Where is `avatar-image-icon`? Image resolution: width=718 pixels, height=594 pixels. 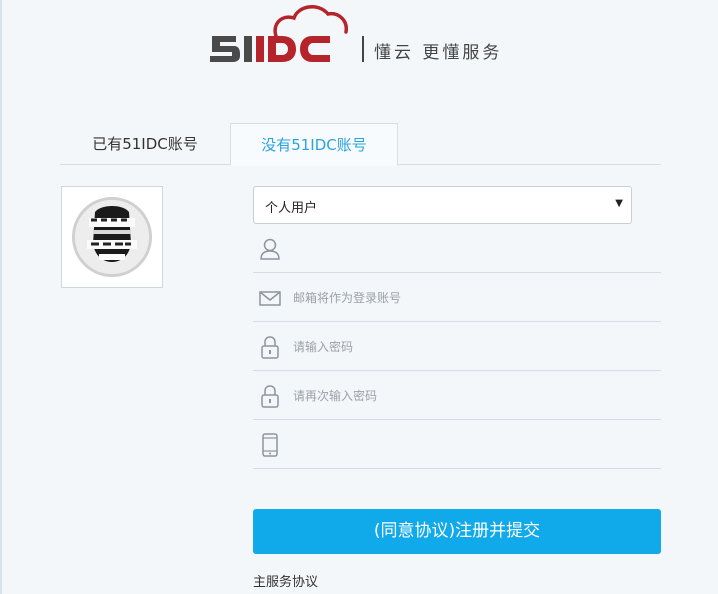
avatar-image-icon is located at coordinates (112, 237).